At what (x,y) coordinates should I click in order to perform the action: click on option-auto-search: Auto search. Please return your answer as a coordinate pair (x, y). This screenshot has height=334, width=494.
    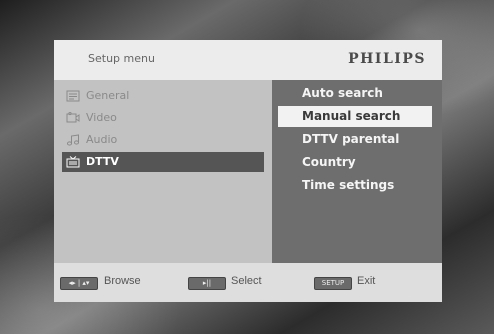
    Looking at the image, I should click on (355, 93).